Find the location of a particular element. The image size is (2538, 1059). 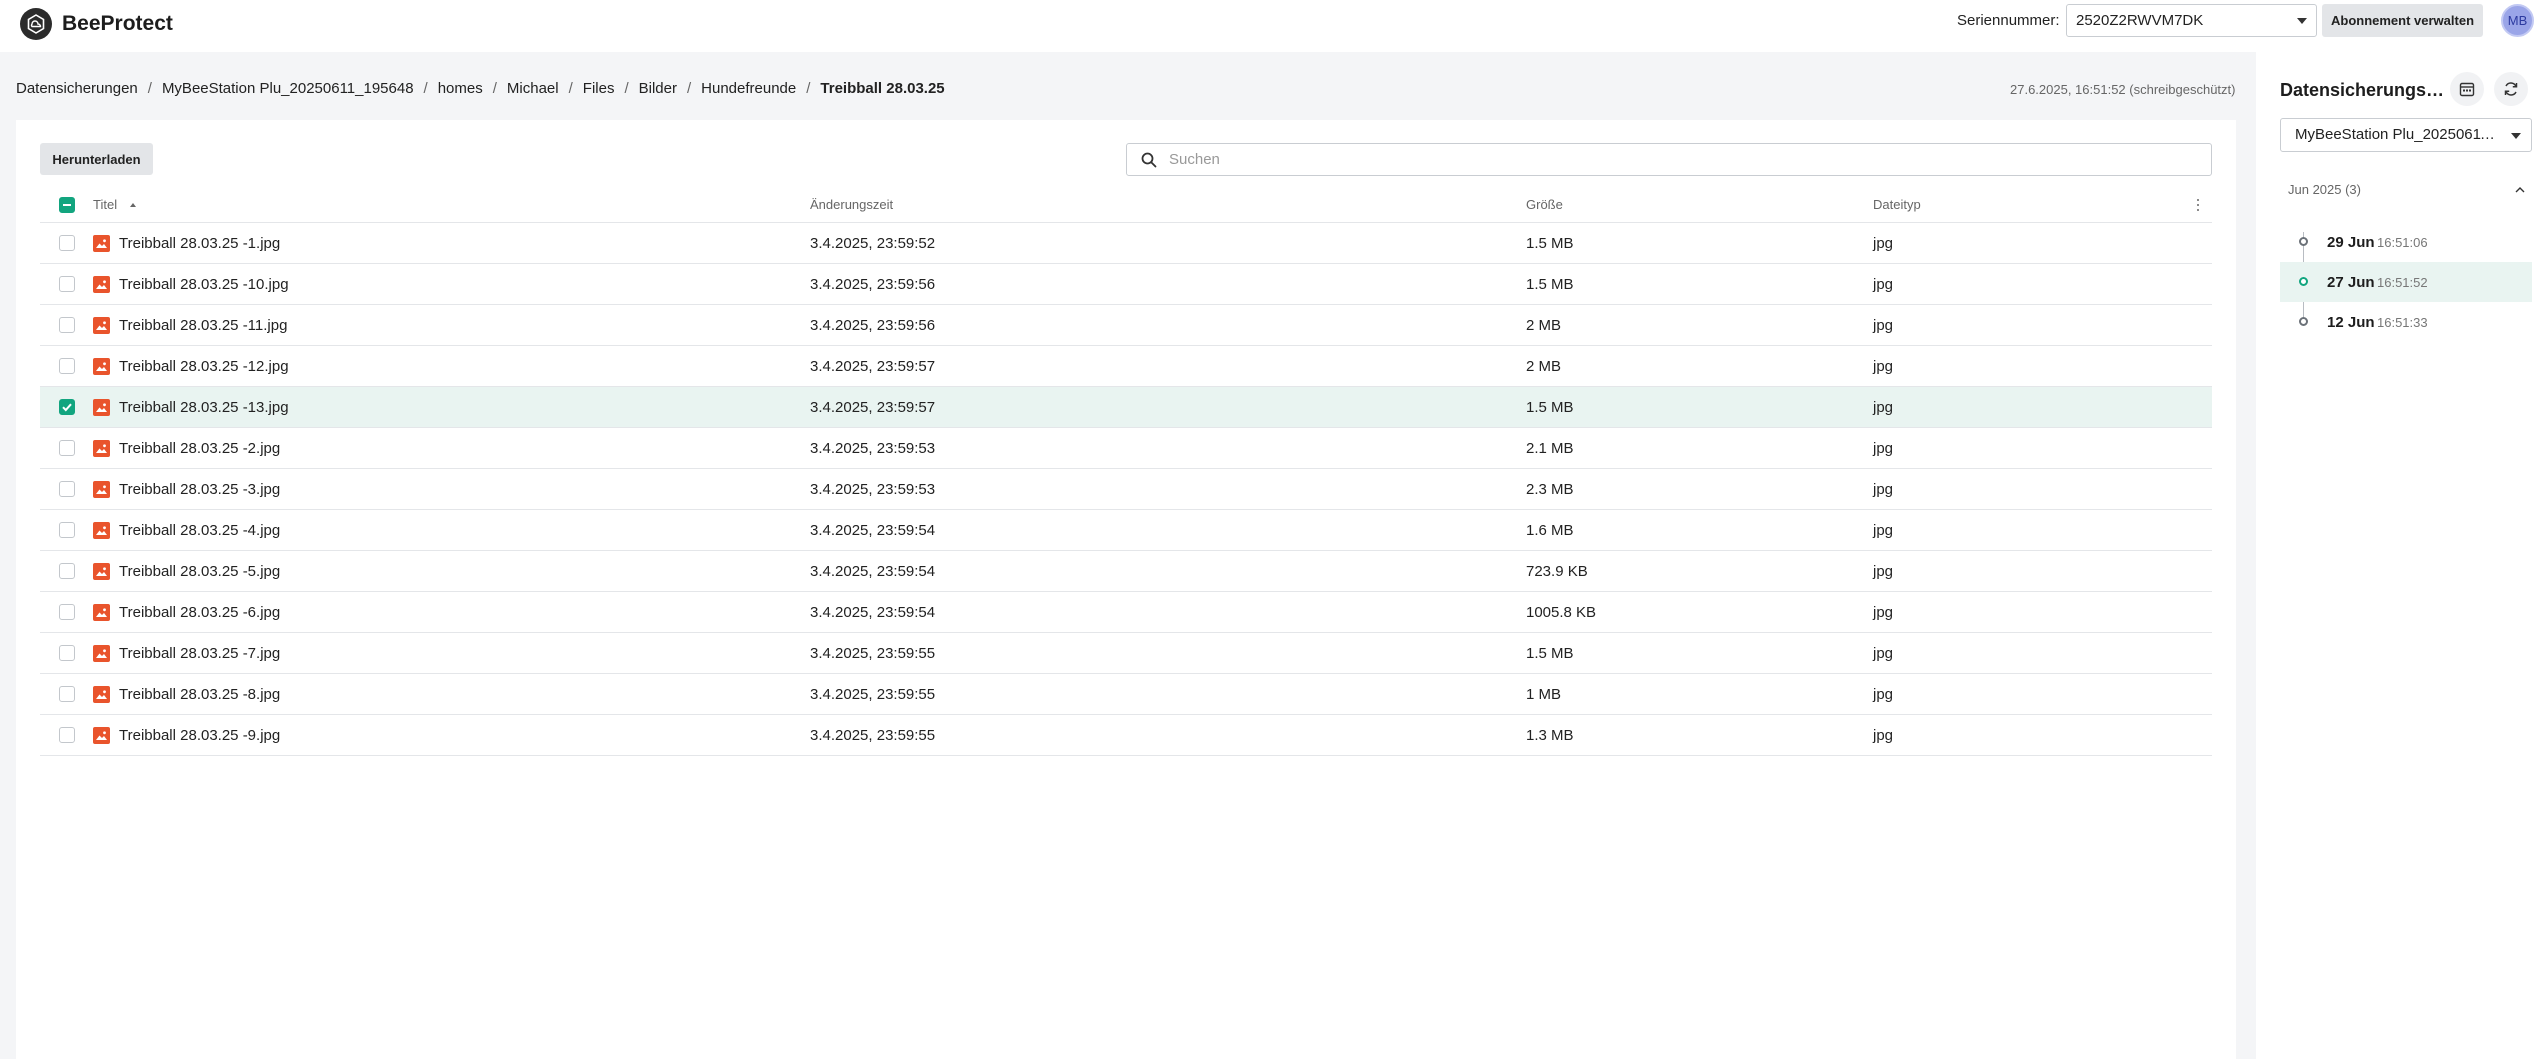

file-name-cell: Treibball 28.03.25 -13.jpg is located at coordinates (451, 407).